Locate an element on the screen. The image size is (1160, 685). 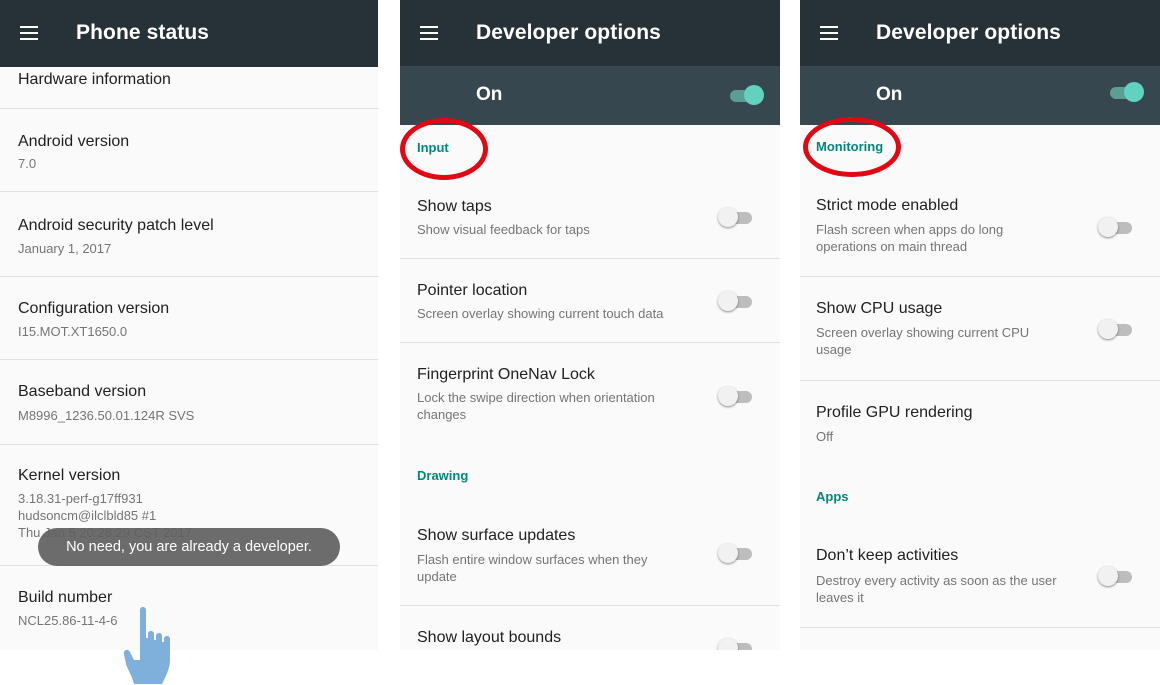
item-title: Don’t keep activities is located at coordinates (887, 555).